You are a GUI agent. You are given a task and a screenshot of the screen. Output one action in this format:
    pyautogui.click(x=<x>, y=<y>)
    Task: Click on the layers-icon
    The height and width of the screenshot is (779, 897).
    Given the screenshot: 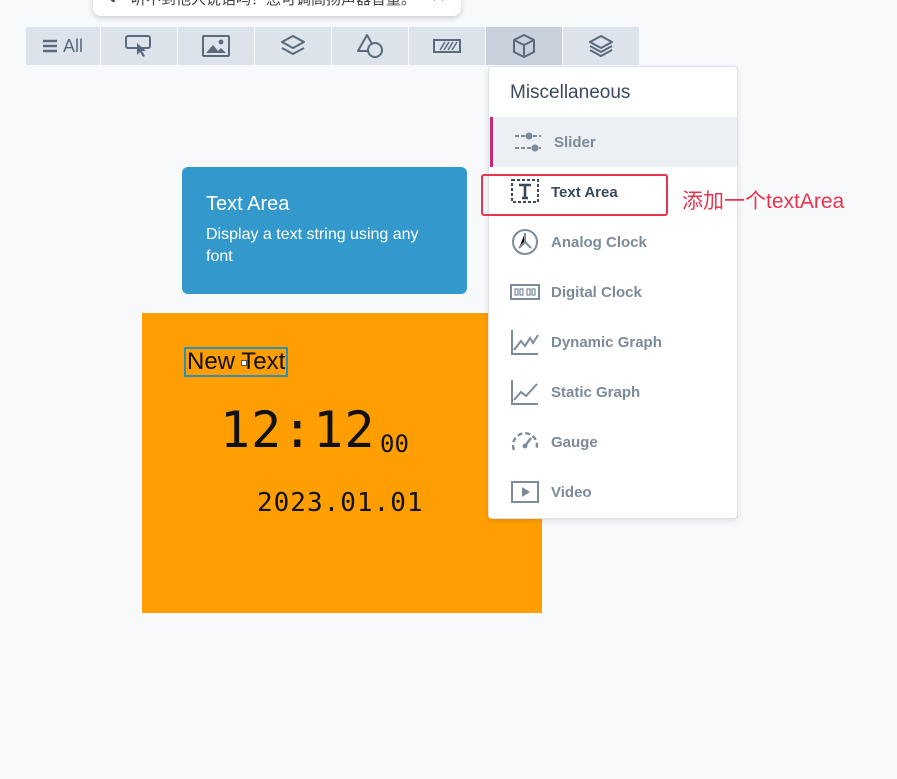 What is the action you would take?
    pyautogui.click(x=293, y=45)
    